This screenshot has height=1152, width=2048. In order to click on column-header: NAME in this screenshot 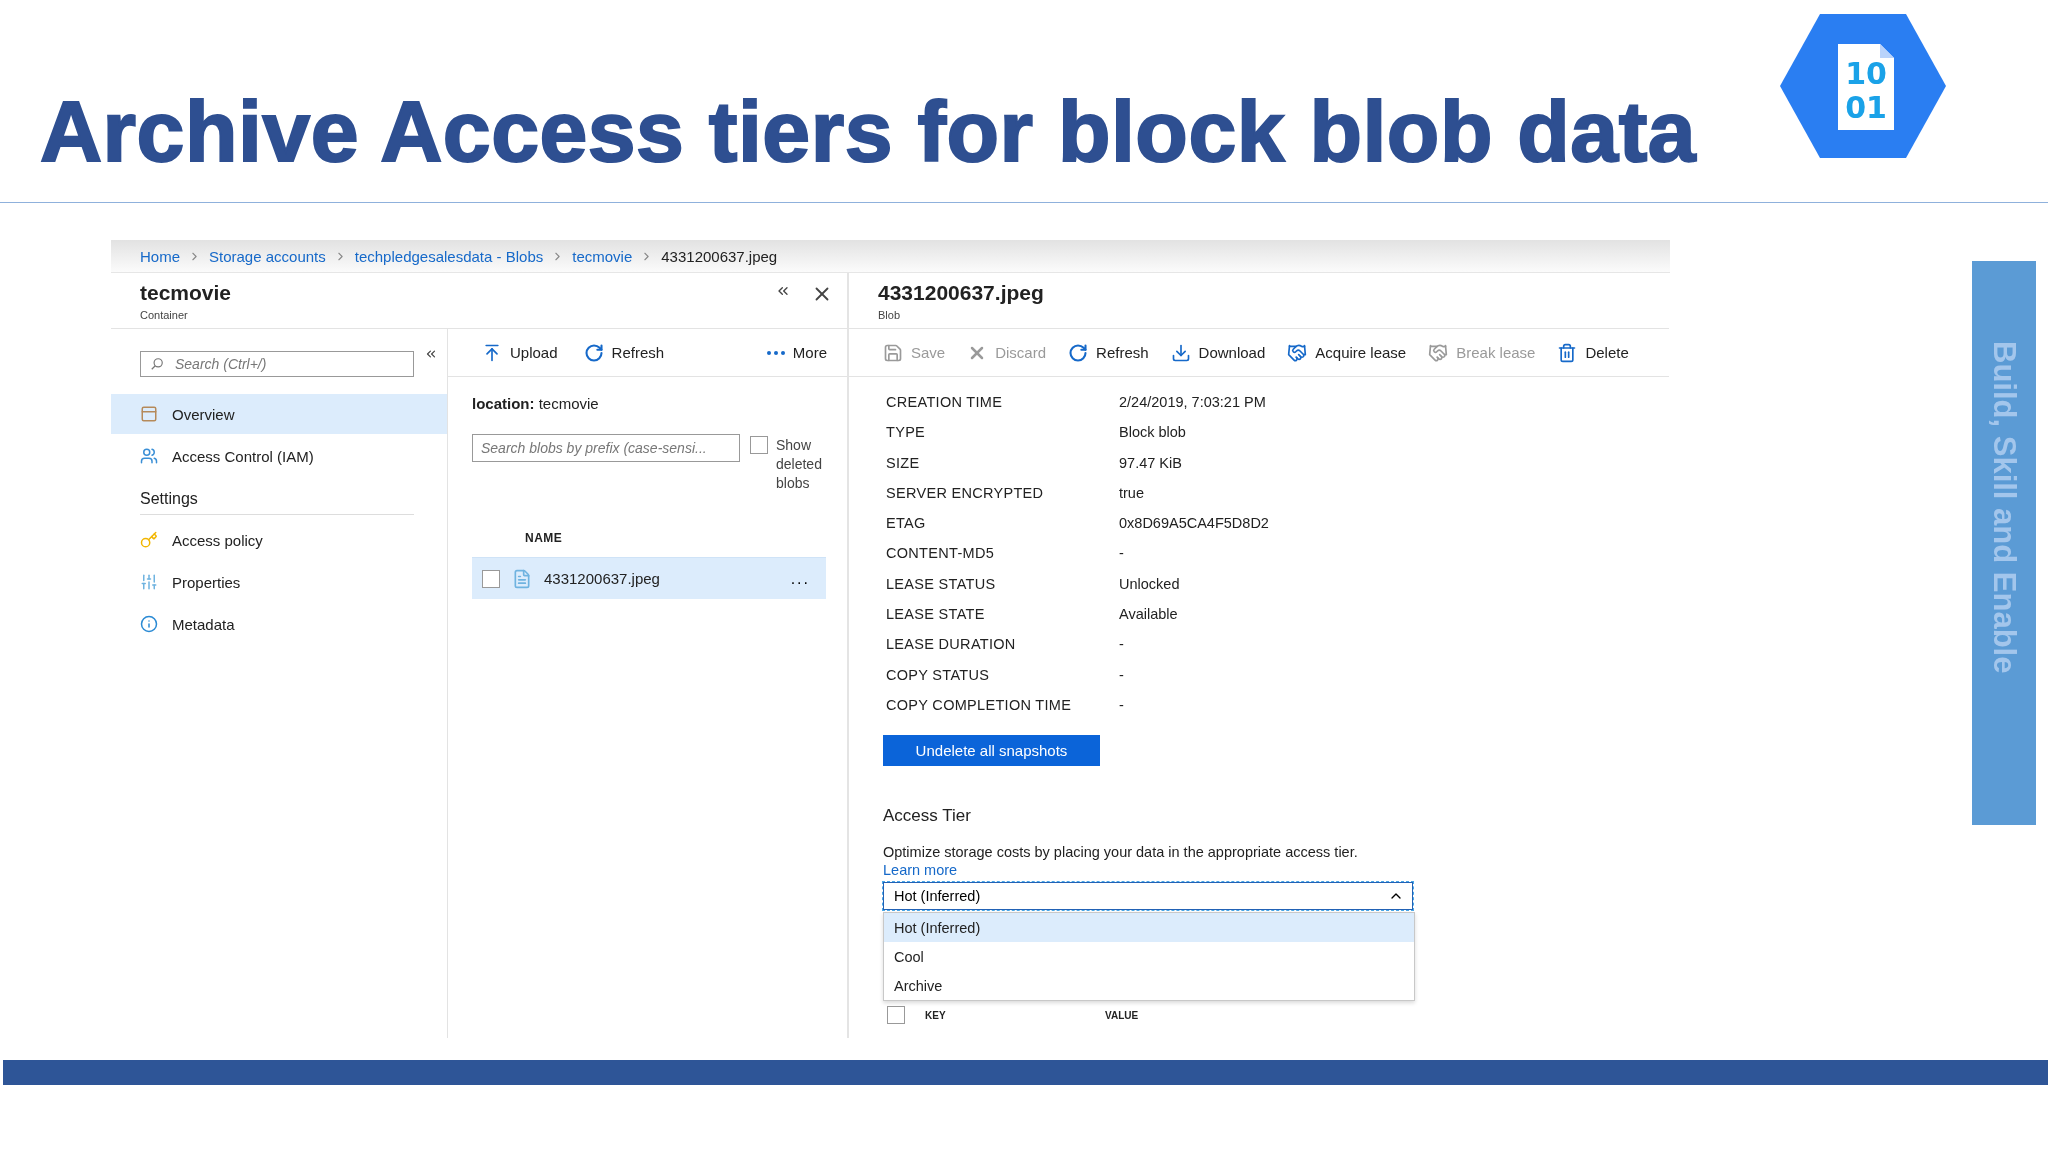, I will do `click(544, 538)`.